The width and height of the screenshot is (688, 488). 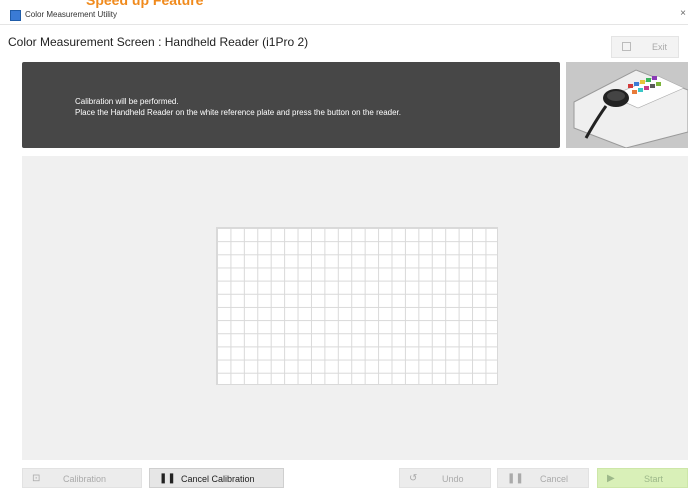 What do you see at coordinates (344, 4) in the screenshot?
I see `top-banner: Speed up Feature` at bounding box center [344, 4].